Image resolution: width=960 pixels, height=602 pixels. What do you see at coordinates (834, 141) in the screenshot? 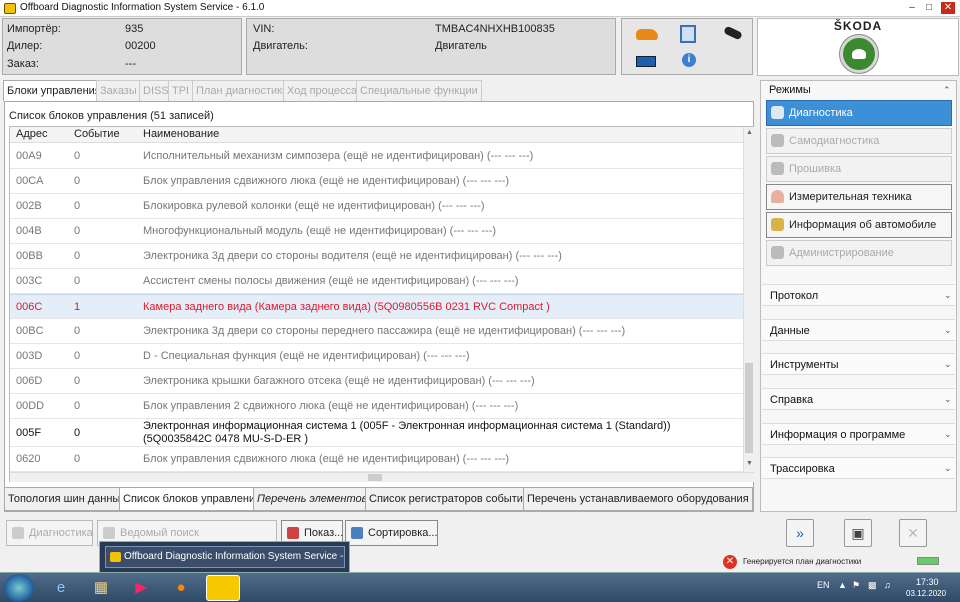
I see `mode-label: Самодиагностика` at bounding box center [834, 141].